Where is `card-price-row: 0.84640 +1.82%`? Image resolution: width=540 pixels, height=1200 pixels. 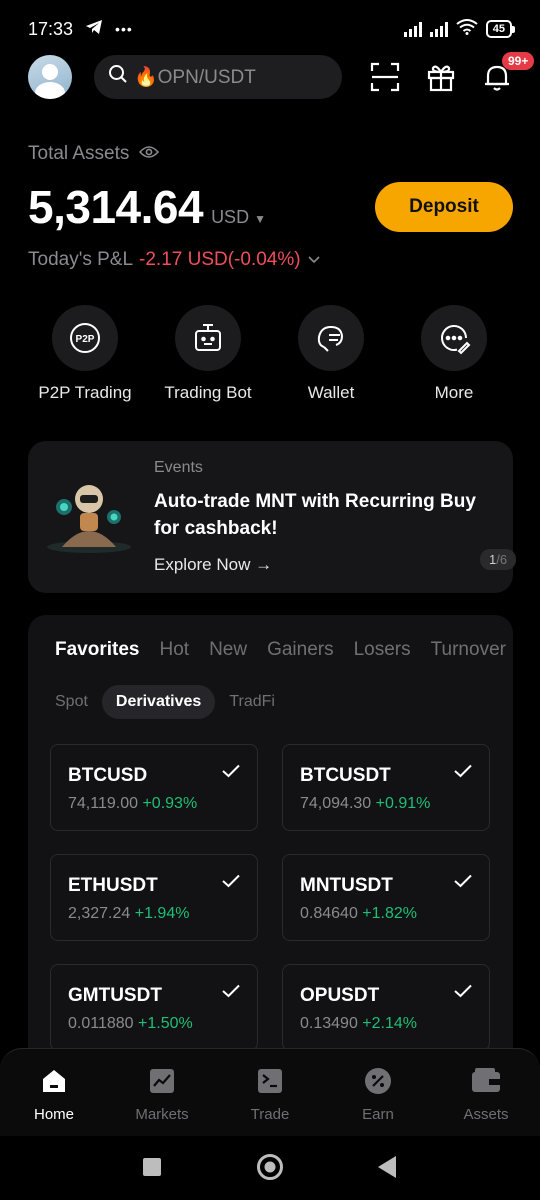 card-price-row: 0.84640 +1.82% is located at coordinates (358, 914).